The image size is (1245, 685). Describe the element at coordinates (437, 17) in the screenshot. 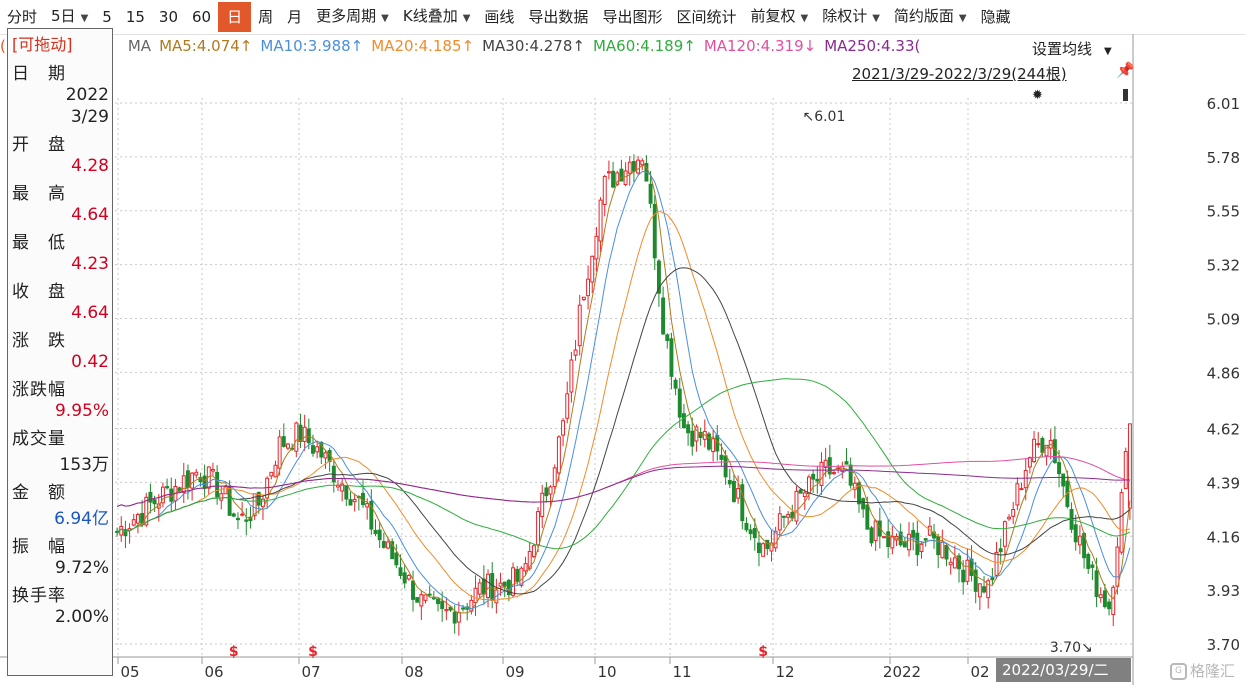

I see `toolbar-item-10: K线叠加 ▼` at that location.